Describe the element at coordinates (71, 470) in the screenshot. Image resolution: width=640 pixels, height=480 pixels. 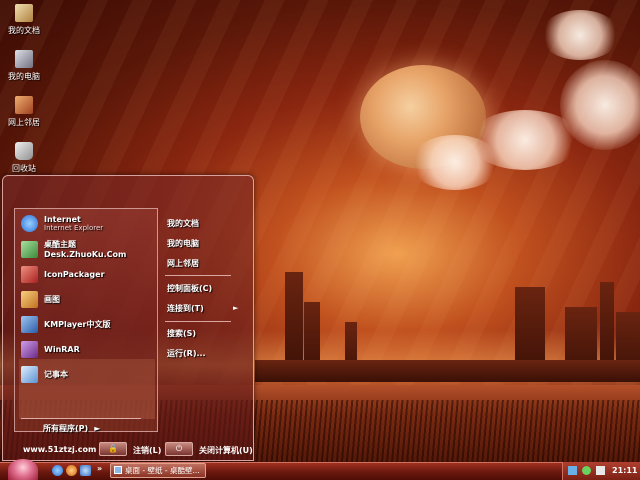
I see `media-player-icon` at that location.